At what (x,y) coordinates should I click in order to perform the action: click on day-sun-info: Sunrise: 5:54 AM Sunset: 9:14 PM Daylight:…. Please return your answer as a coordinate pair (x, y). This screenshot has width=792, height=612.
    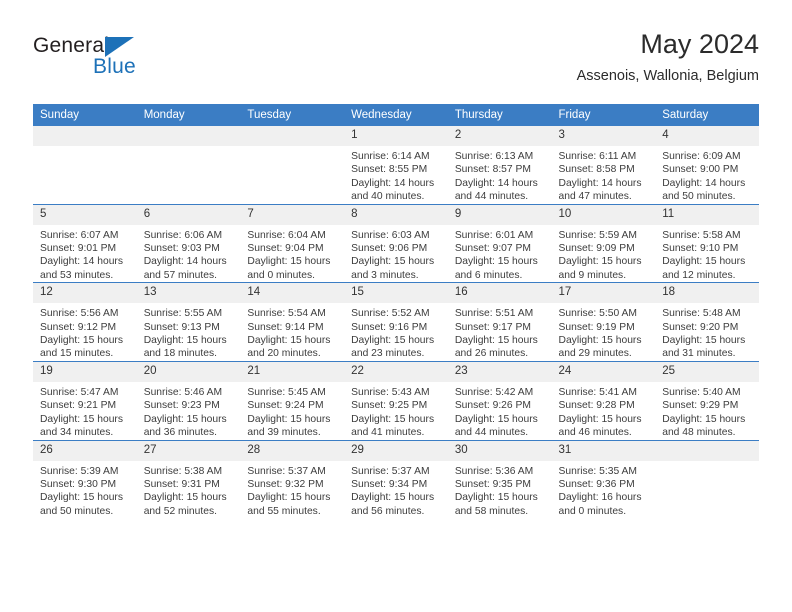
    Looking at the image, I should click on (292, 332).